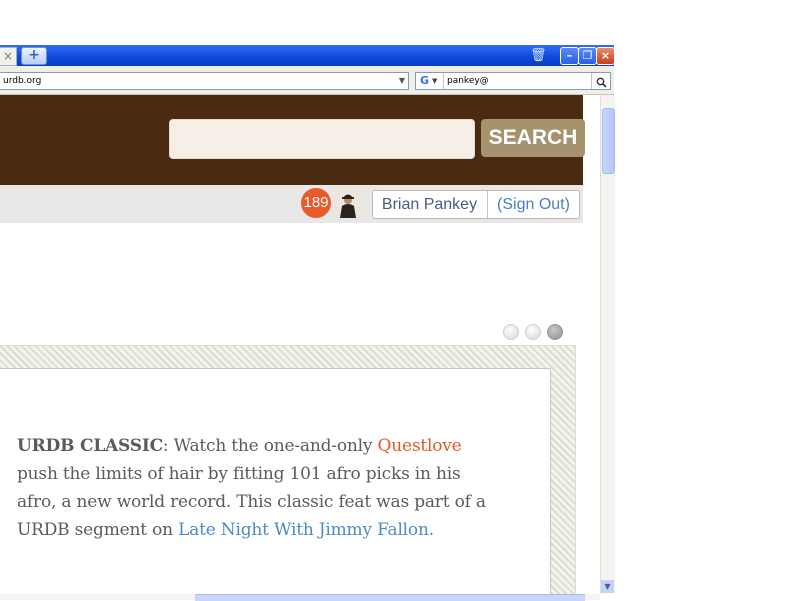 The image size is (800, 601). I want to click on address-text: urdb.org, so click(22, 81).